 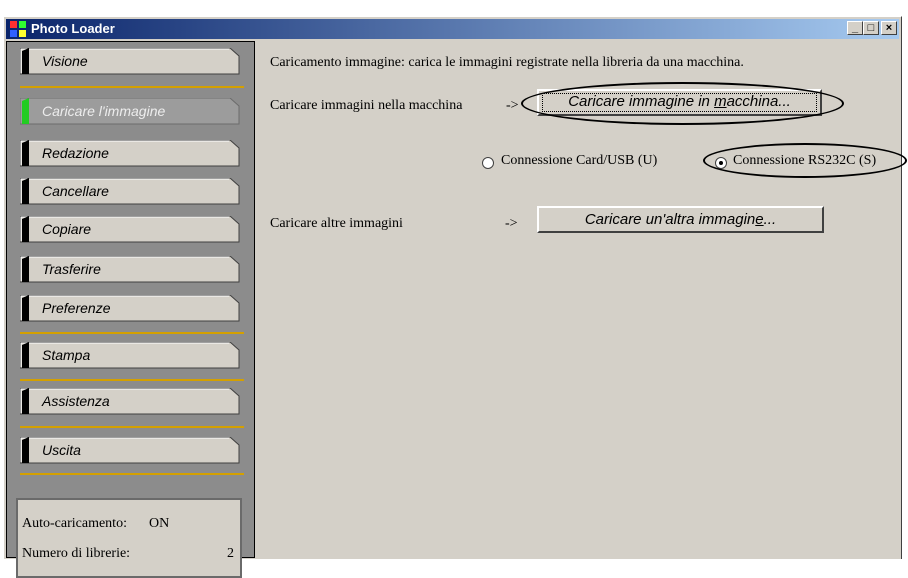 What do you see at coordinates (76, 401) in the screenshot?
I see `sidebar-item-label: Assistenza` at bounding box center [76, 401].